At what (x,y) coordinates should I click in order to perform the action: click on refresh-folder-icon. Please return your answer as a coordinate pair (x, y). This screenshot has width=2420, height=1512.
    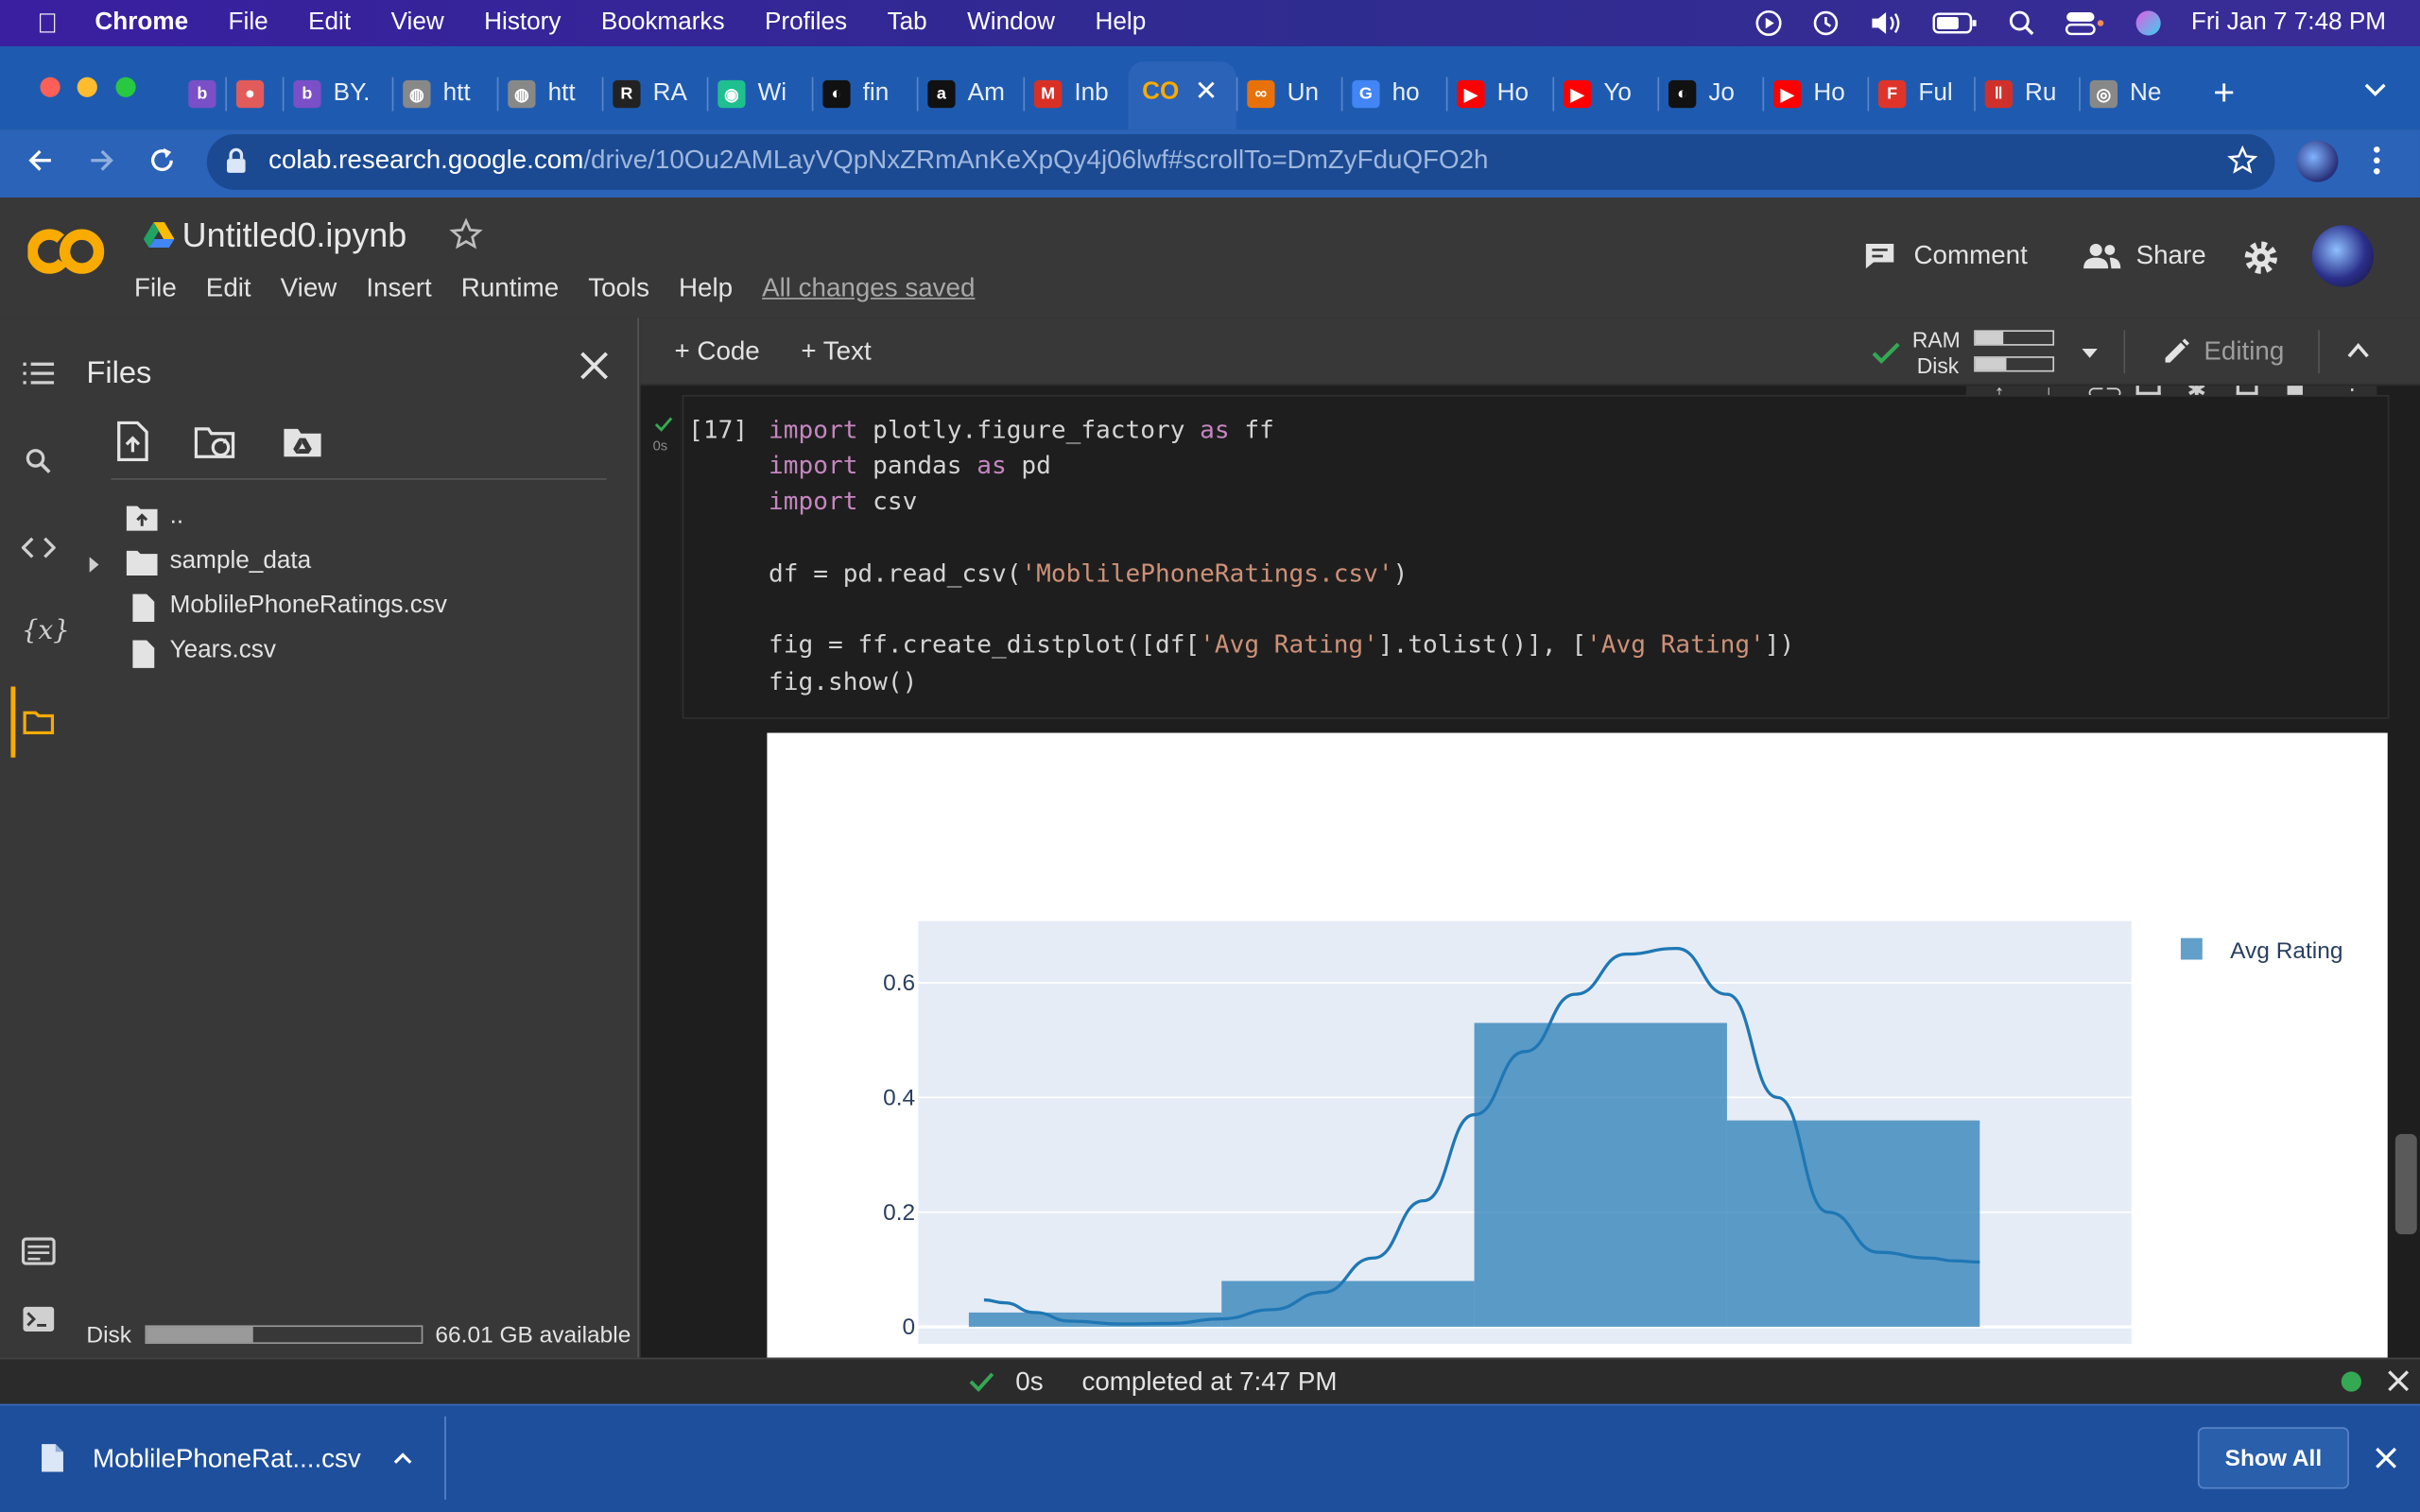
    Looking at the image, I should click on (216, 443).